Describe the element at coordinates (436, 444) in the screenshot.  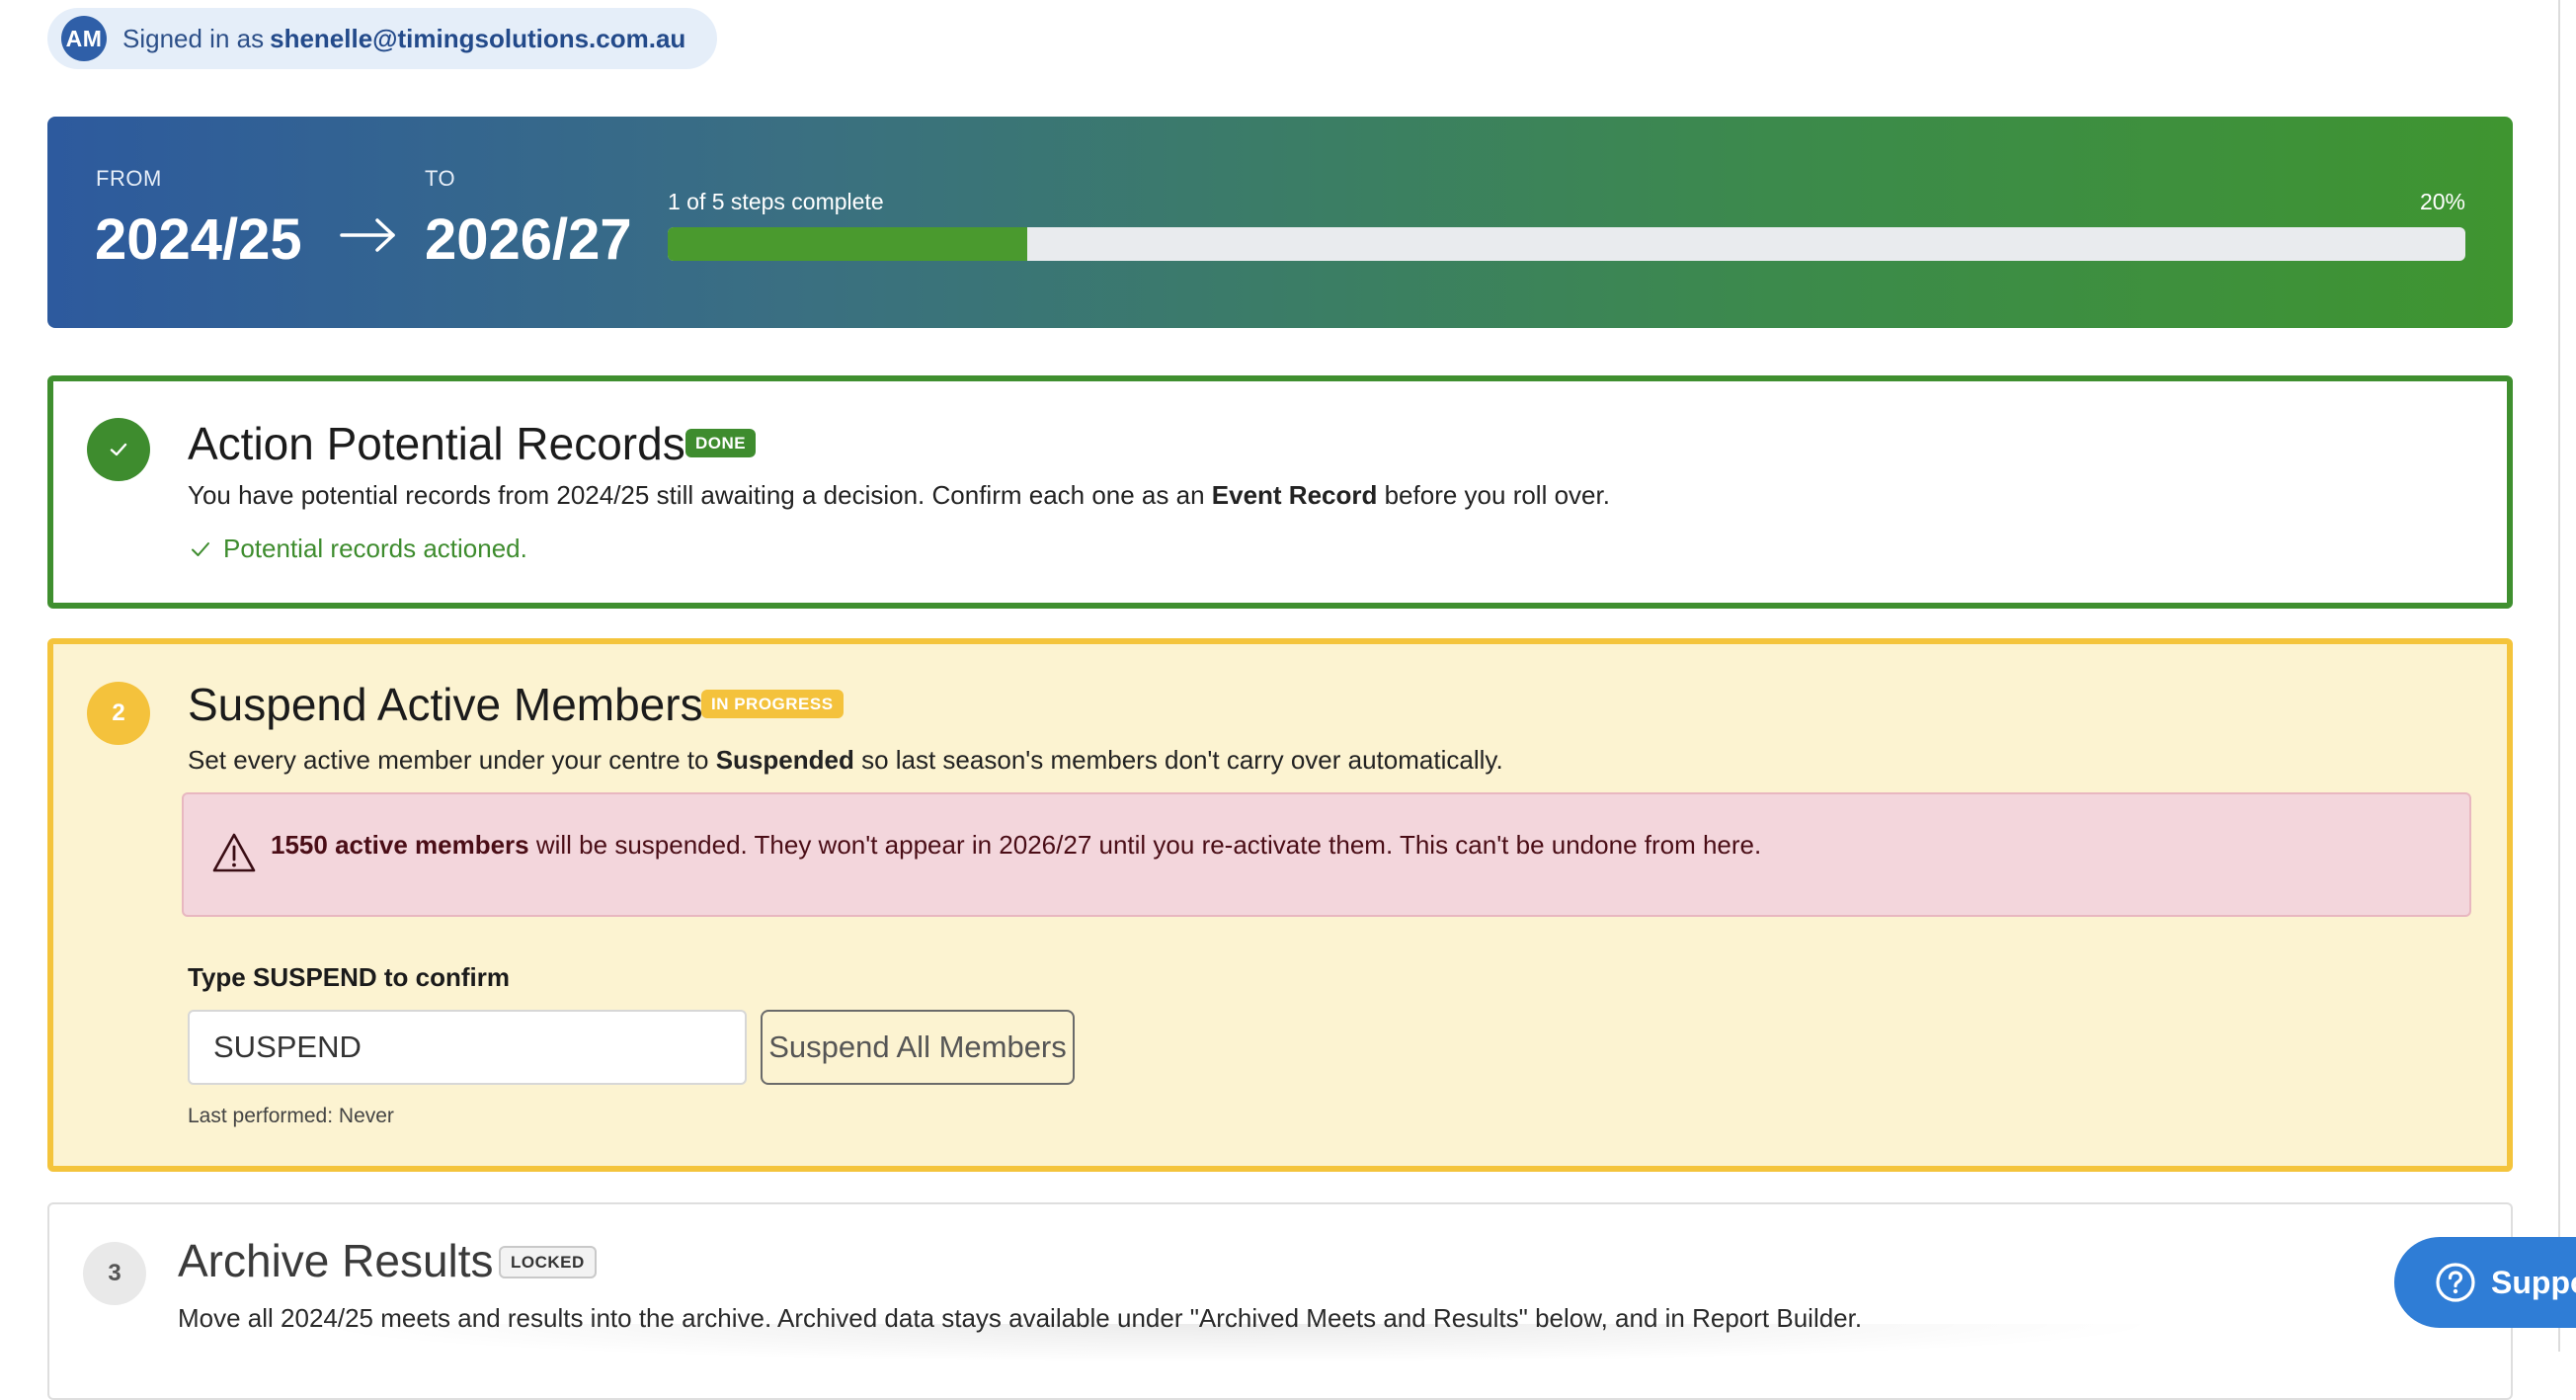
I see `step-title: Action Potential Records` at that location.